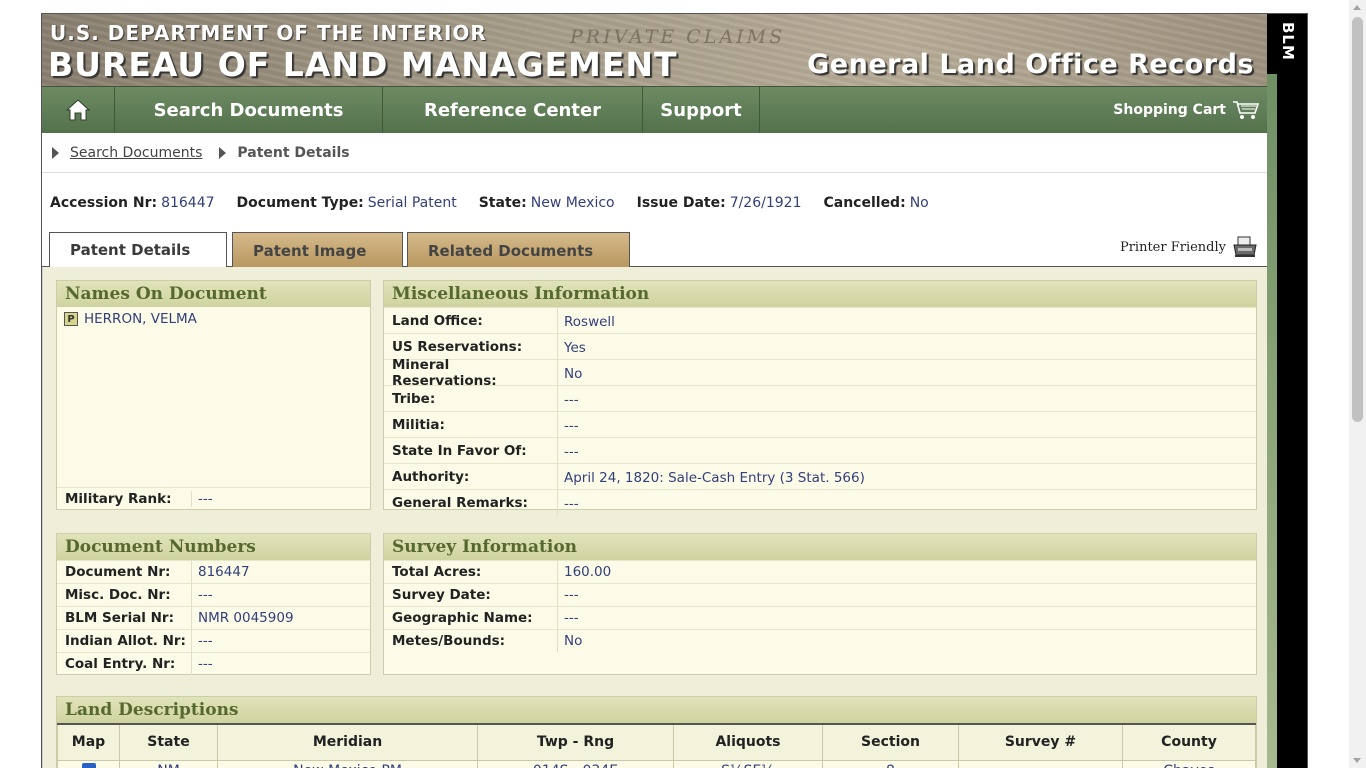 The height and width of the screenshot is (768, 1366). I want to click on issue-date-label: Issue Date:, so click(681, 203).